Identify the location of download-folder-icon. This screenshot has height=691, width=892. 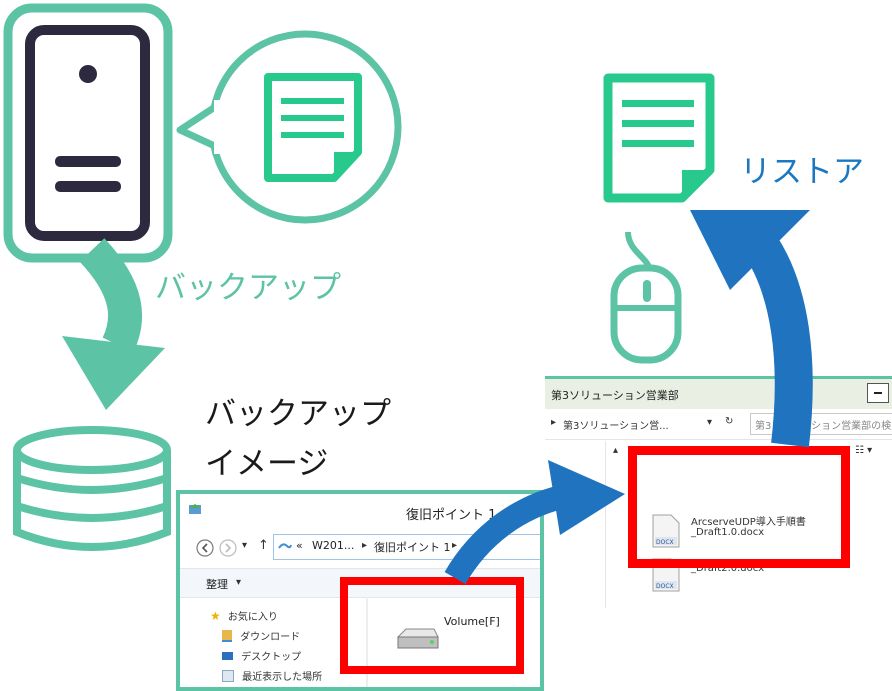
(227, 635).